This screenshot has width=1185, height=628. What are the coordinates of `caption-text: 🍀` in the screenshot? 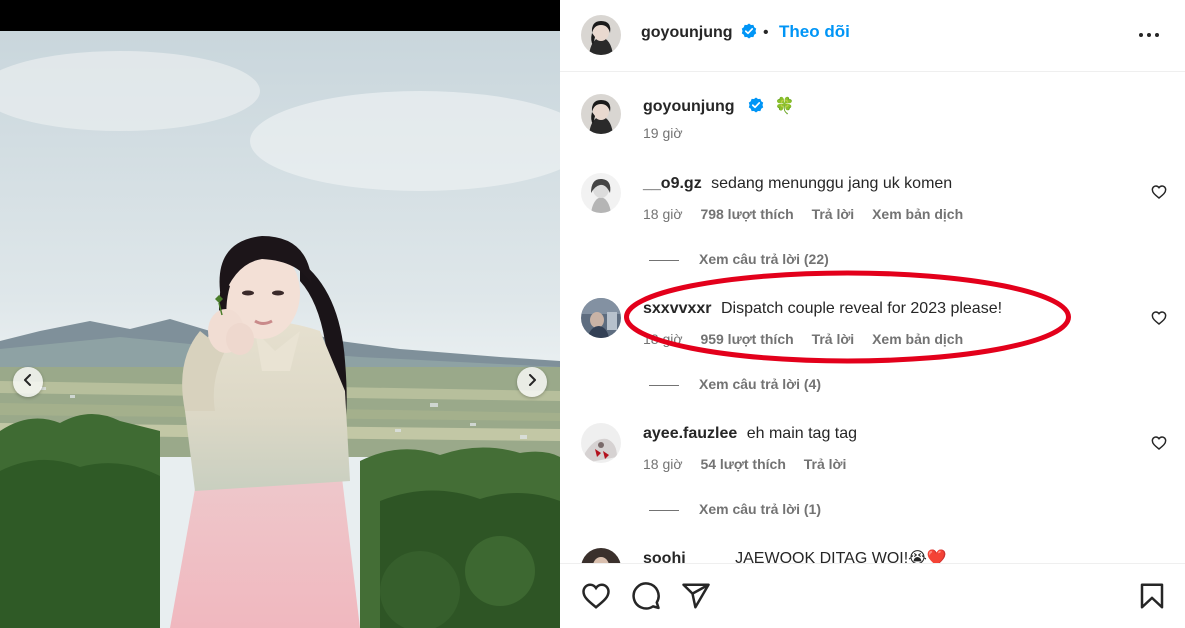 It's located at (784, 106).